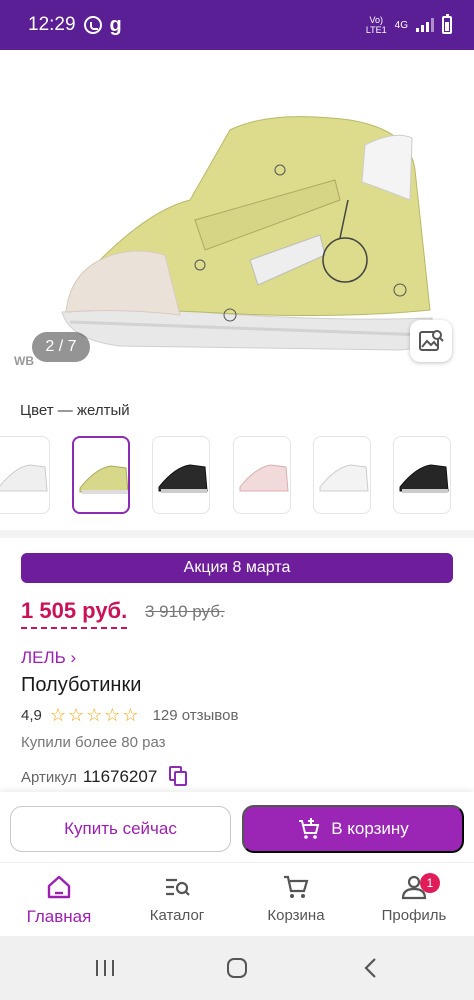 The image size is (474, 1000). I want to click on old-price: 3 910 руб., so click(185, 611).